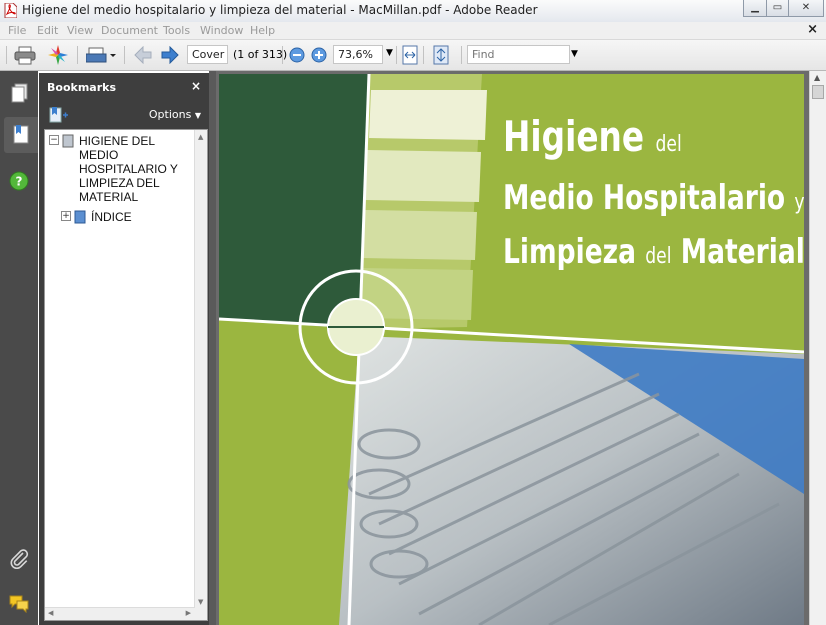 The image size is (826, 625). Describe the element at coordinates (176, 30) in the screenshot. I see `menu-tools: Tools` at that location.